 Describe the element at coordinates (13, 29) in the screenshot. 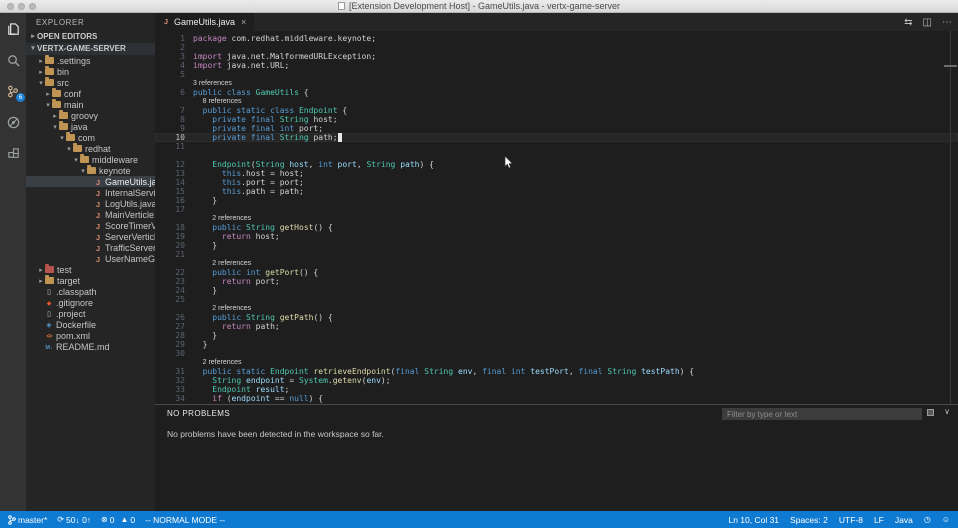

I see `explorer-icon` at that location.